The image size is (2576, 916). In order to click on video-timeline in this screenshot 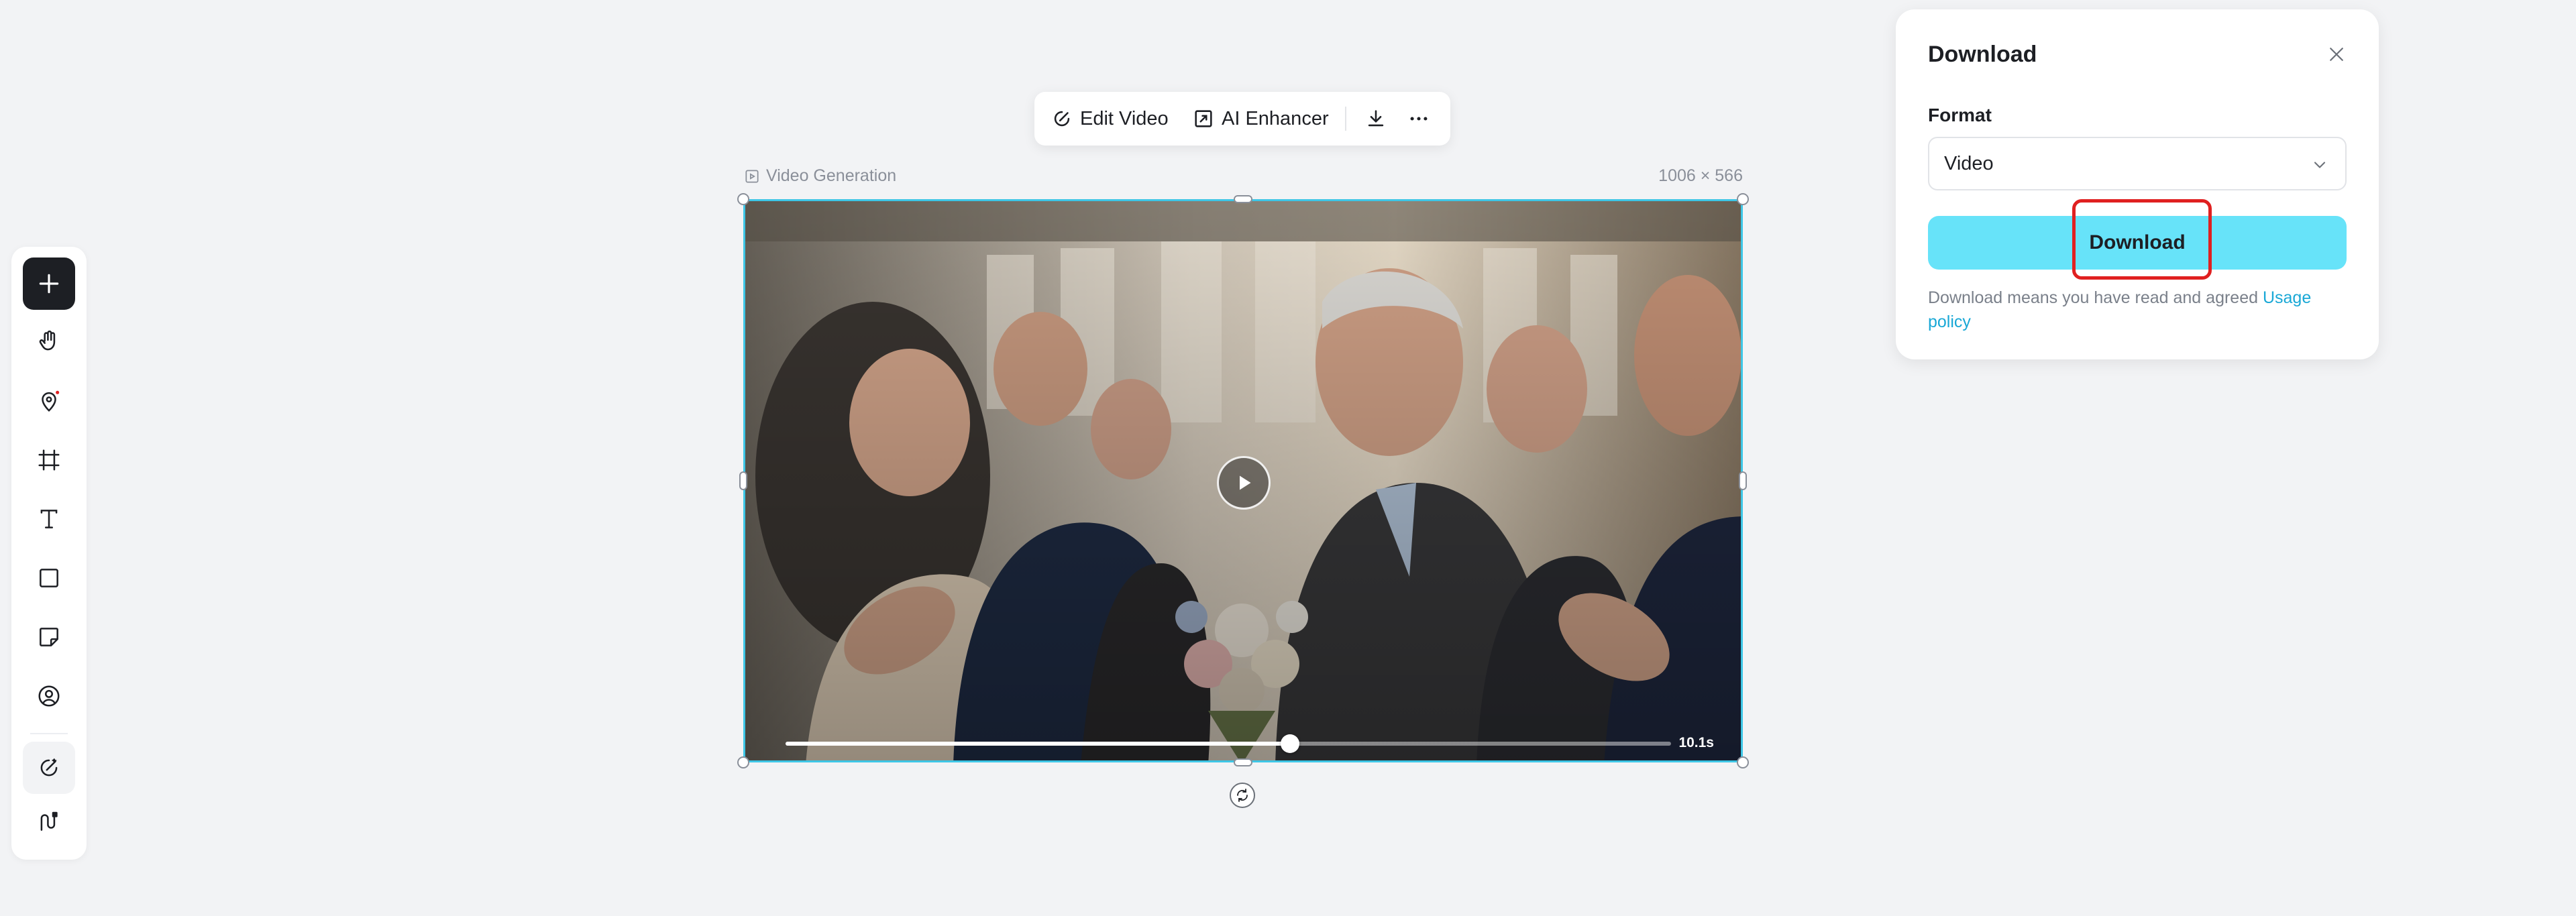, I will do `click(1228, 743)`.